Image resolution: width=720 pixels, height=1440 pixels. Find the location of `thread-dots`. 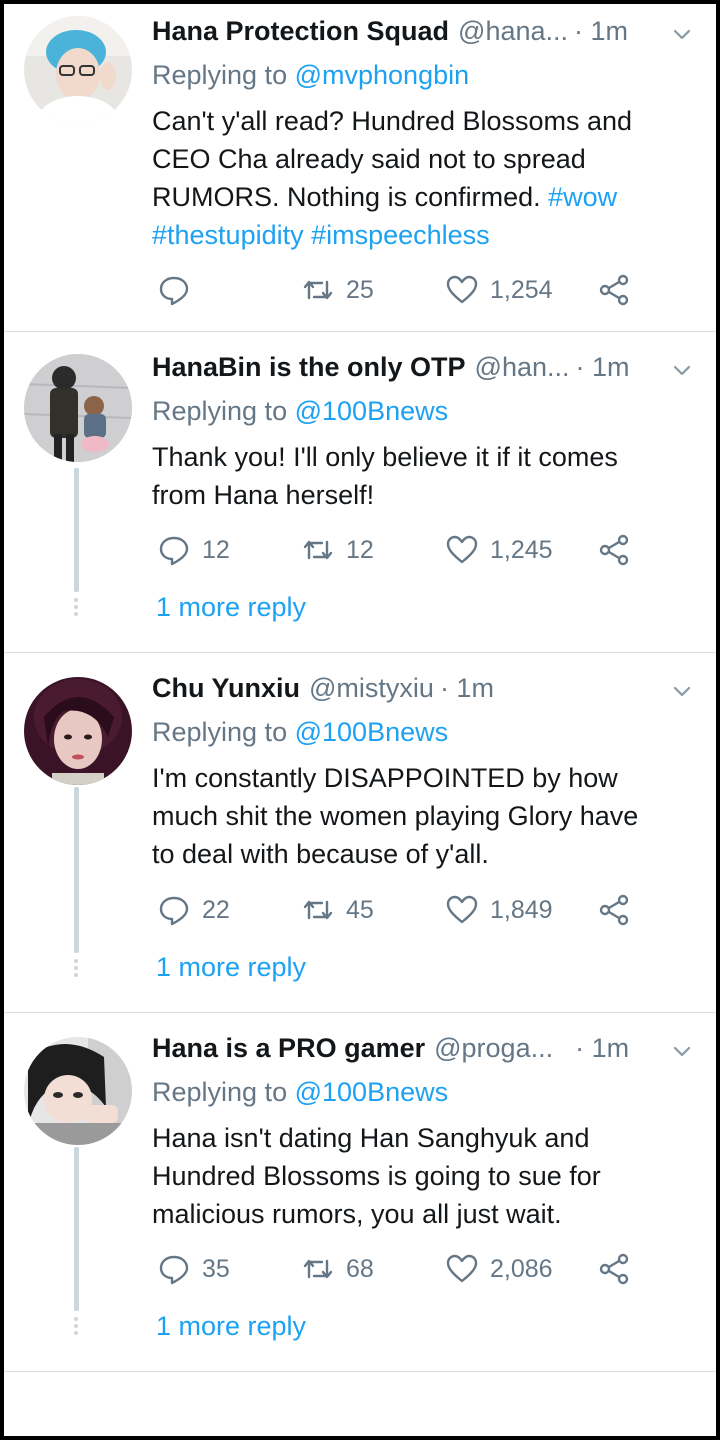

thread-dots is located at coordinates (76, 608).